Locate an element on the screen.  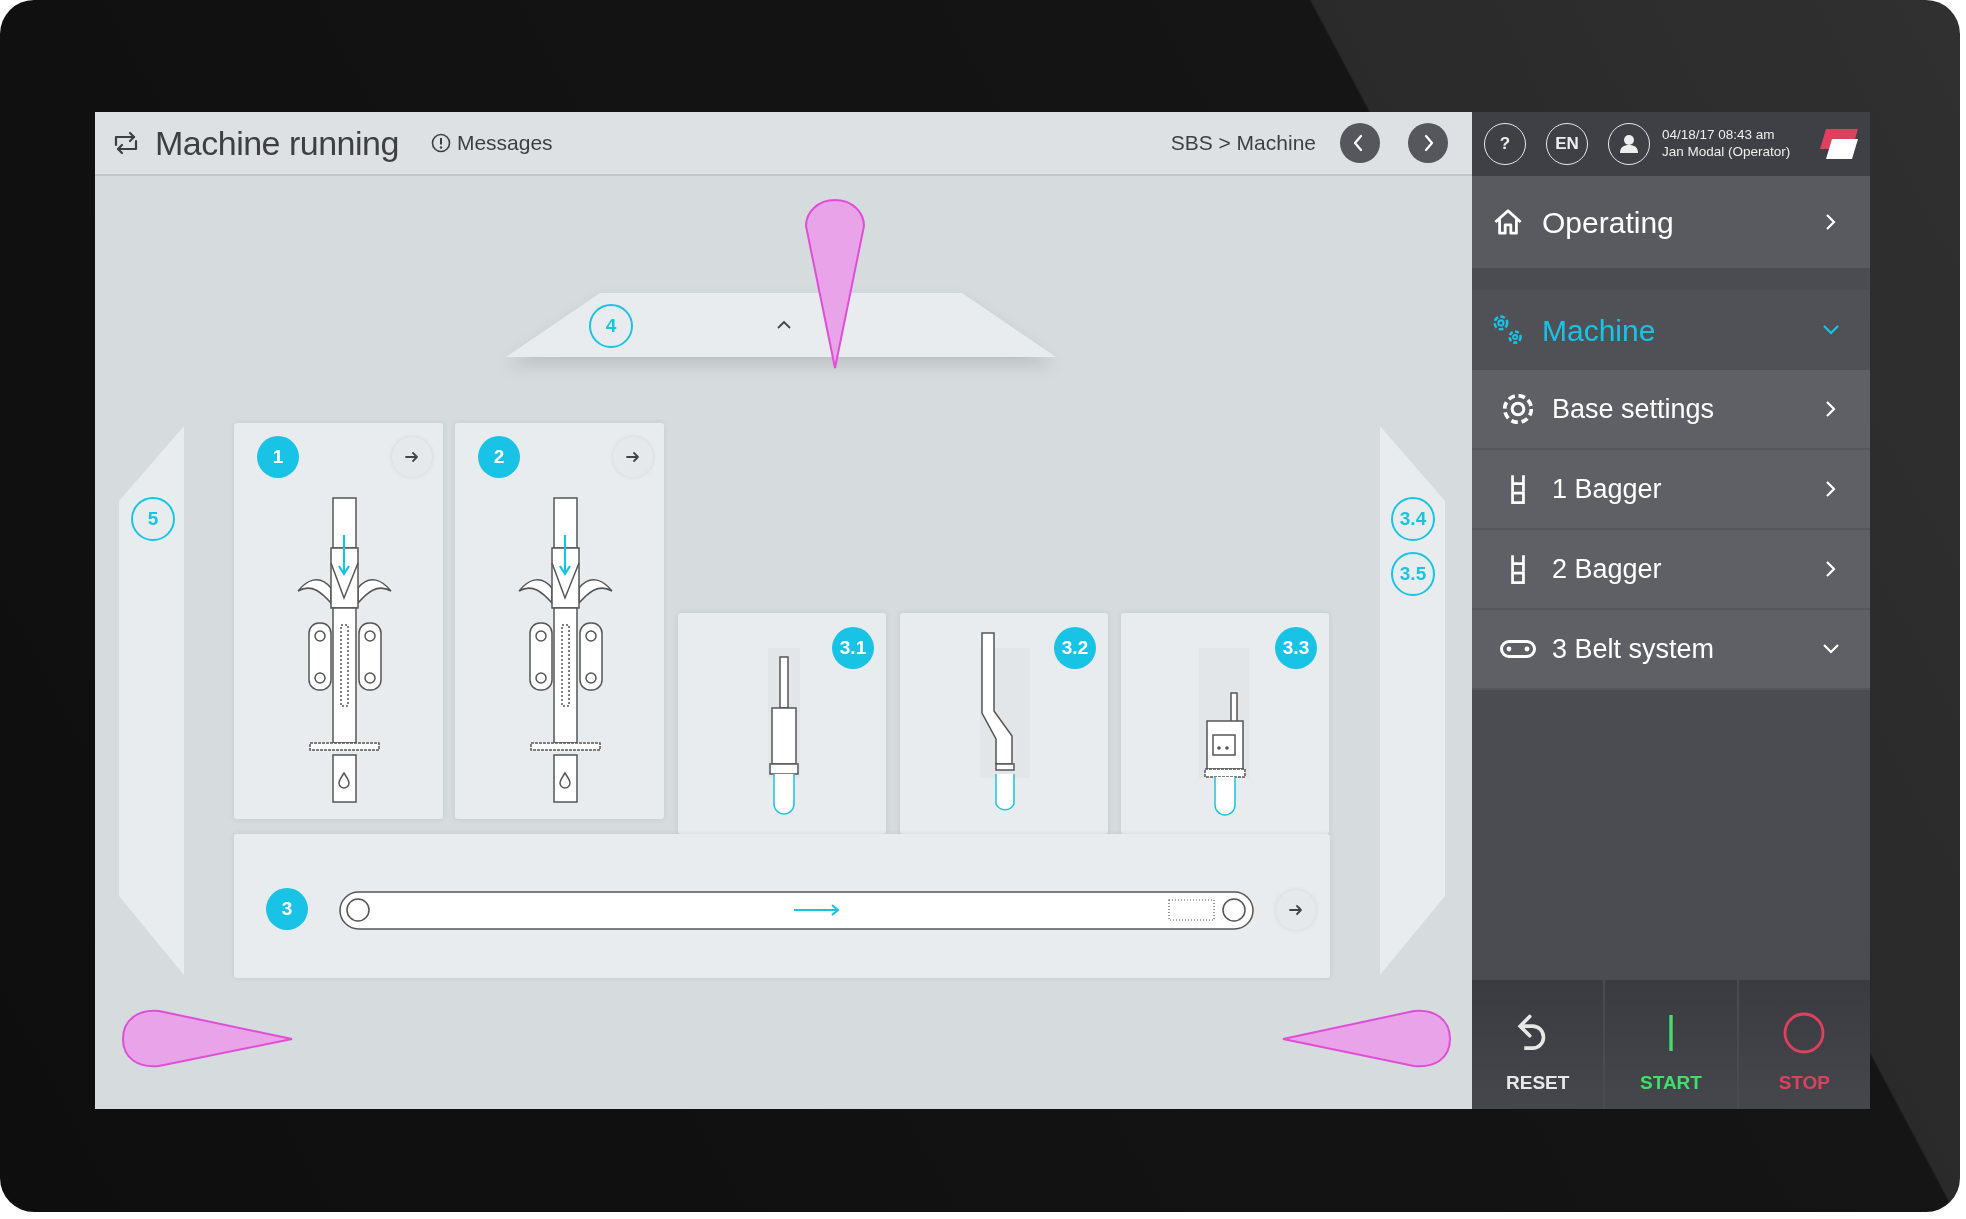
menu-item: 2 Bagger is located at coordinates (1671, 570).